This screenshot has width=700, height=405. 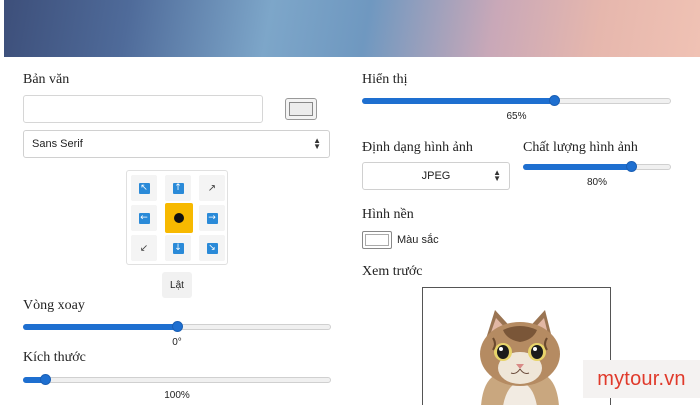 I want to click on header-banner-image, so click(x=352, y=28).